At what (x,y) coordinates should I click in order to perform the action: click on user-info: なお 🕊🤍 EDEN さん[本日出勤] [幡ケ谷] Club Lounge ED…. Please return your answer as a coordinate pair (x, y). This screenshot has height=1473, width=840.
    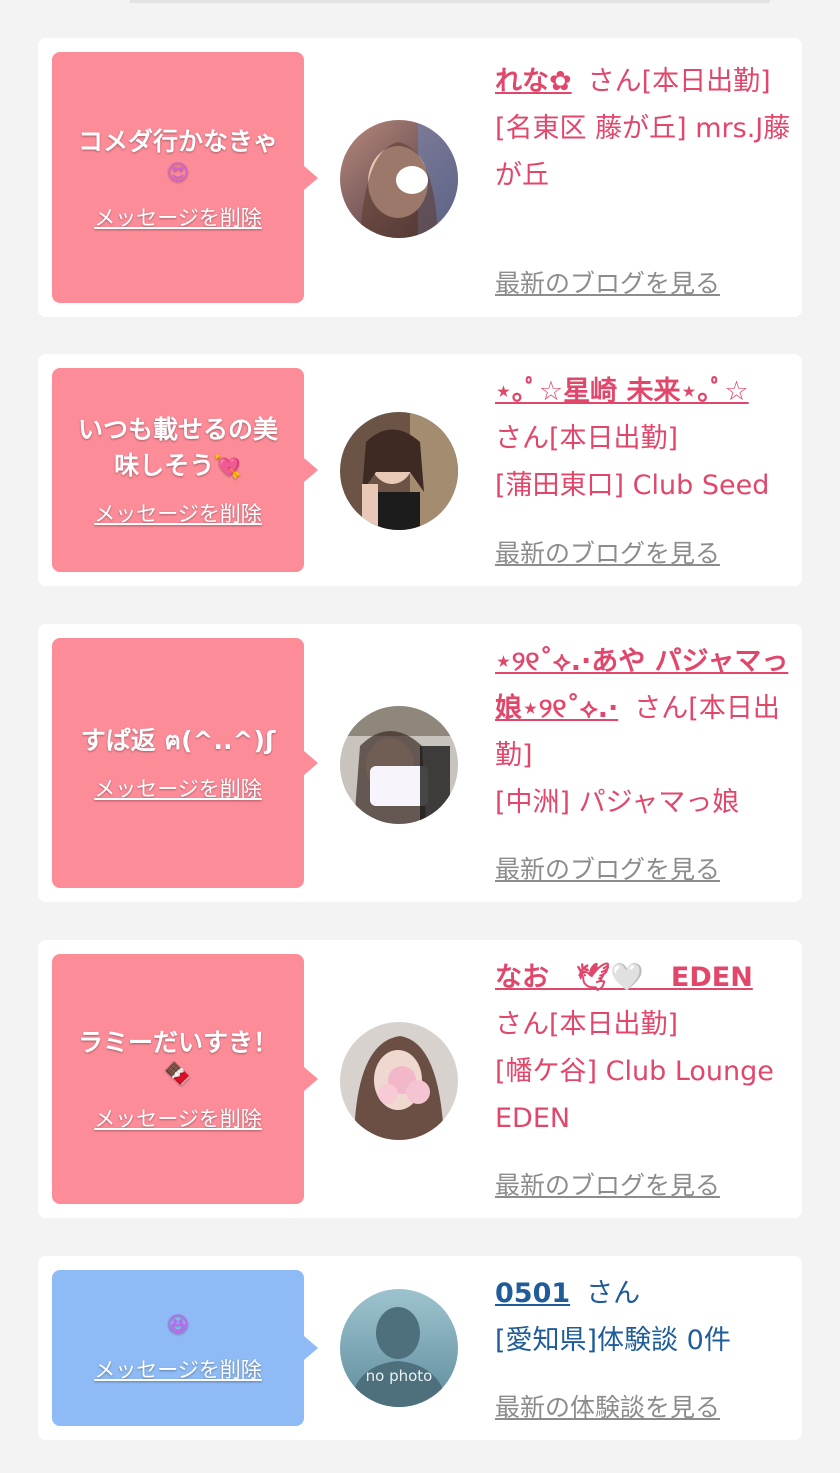
    Looking at the image, I should click on (645, 1048).